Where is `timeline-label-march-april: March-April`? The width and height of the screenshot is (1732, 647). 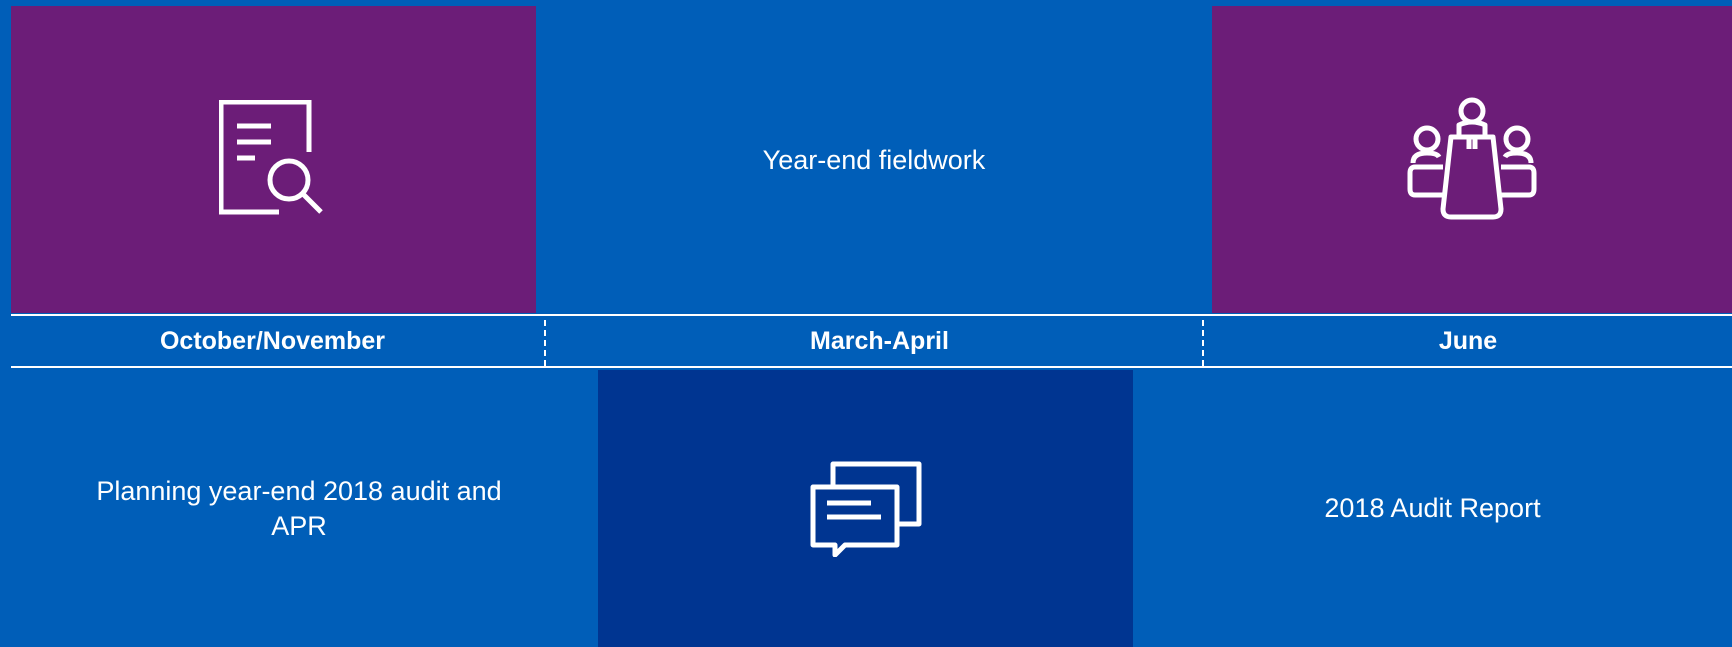
timeline-label-march-april: March-April is located at coordinates (879, 340).